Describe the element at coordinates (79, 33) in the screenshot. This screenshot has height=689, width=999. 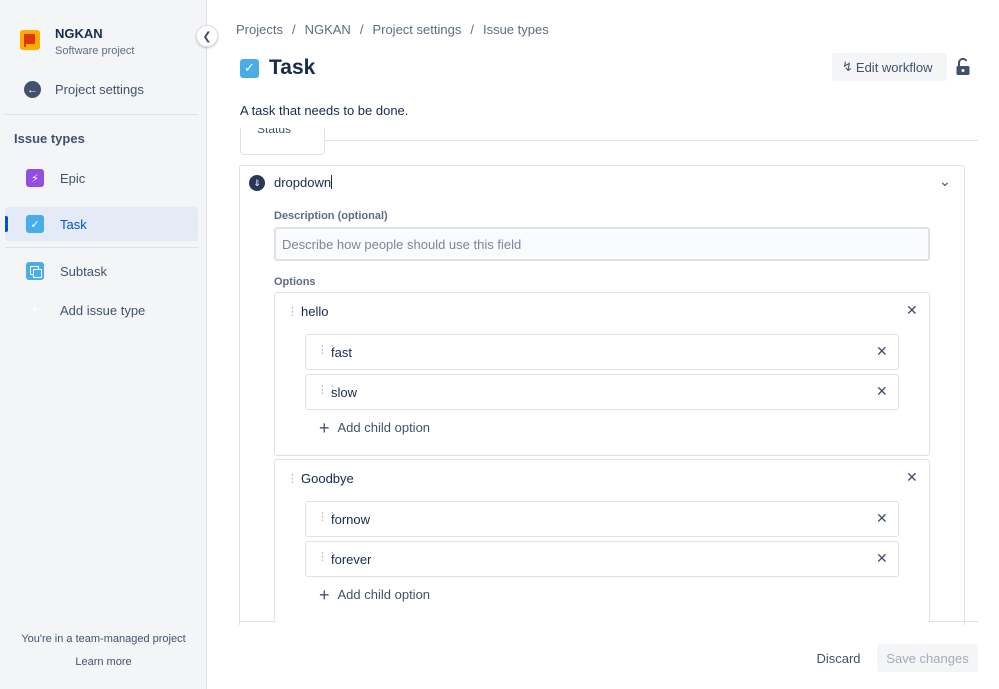
I see `project-name: NGKAN` at that location.